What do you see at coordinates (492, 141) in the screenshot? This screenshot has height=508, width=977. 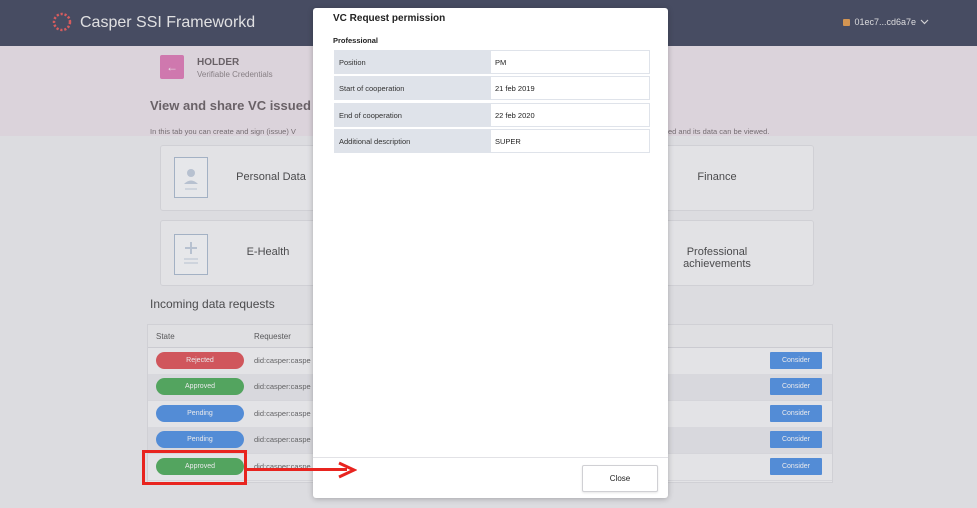 I see `field-row: Additional description SUPER` at bounding box center [492, 141].